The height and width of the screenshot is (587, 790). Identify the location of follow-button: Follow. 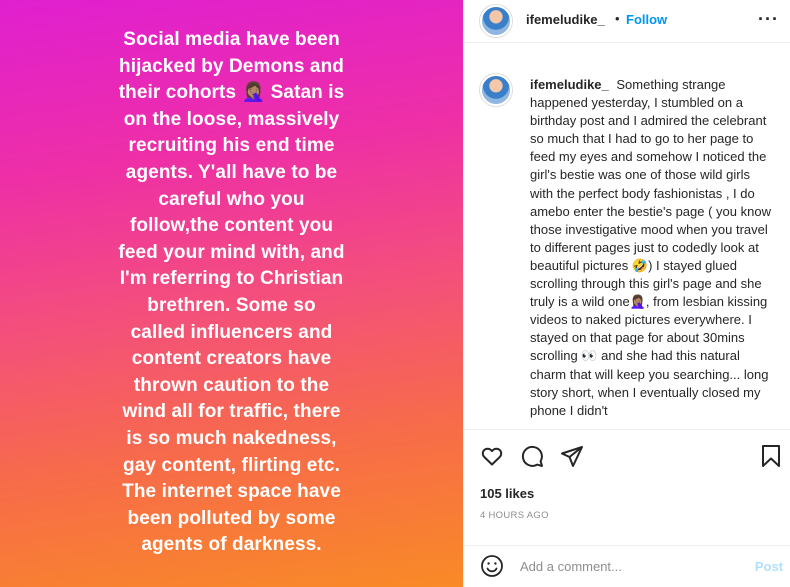
(646, 19).